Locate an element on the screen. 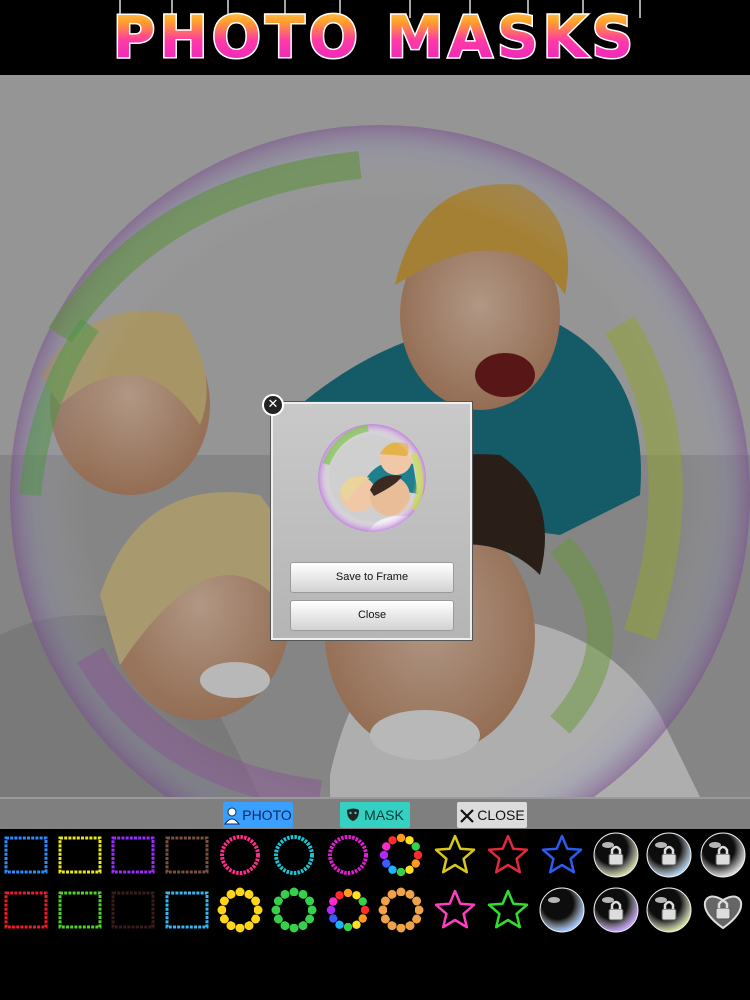  bottom-toolbar: PHOTO MASK CLOSE is located at coordinates (375, 813).